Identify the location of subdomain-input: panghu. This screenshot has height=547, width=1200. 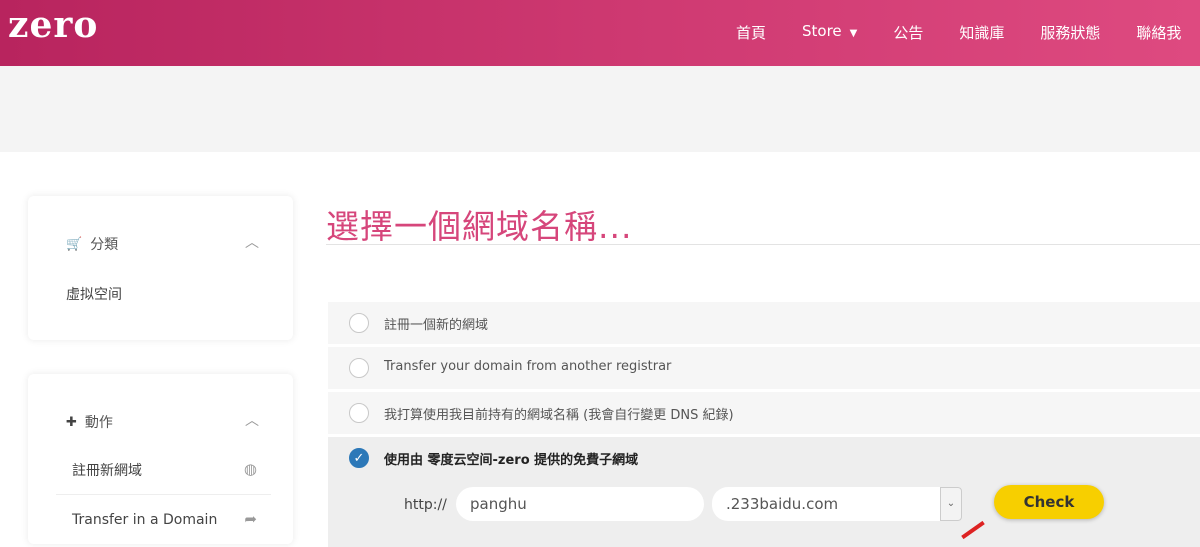
(580, 504).